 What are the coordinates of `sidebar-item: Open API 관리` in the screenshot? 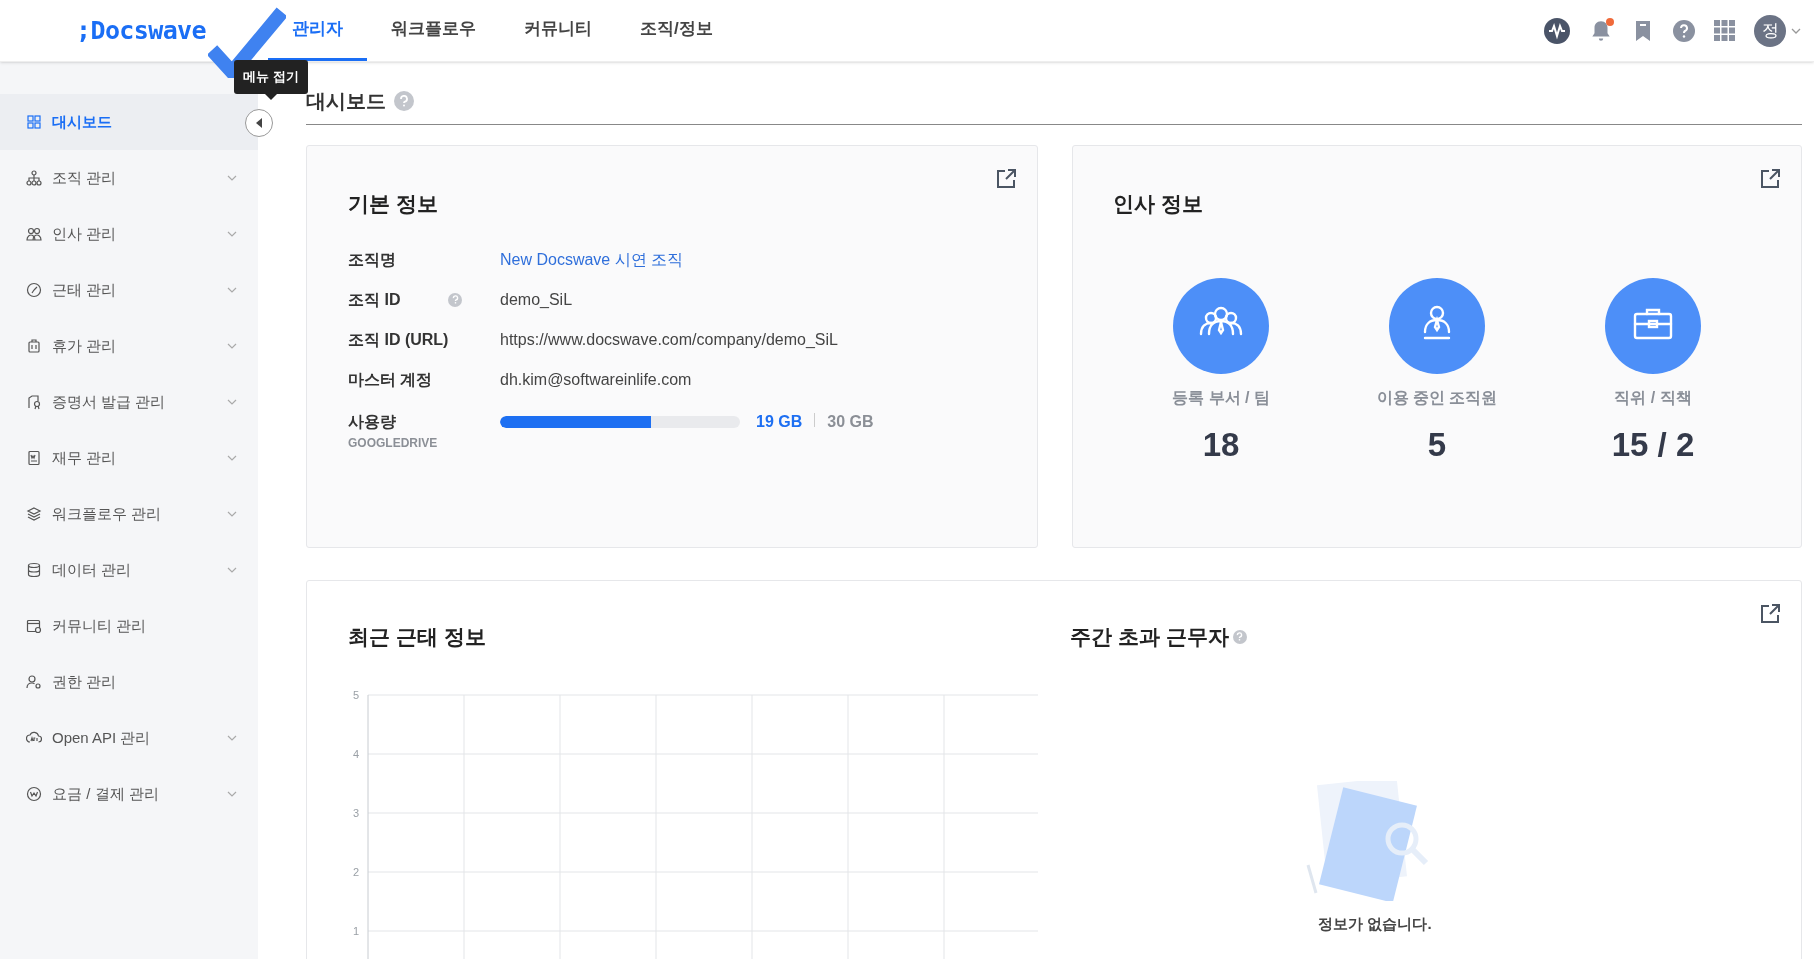 It's located at (129, 738).